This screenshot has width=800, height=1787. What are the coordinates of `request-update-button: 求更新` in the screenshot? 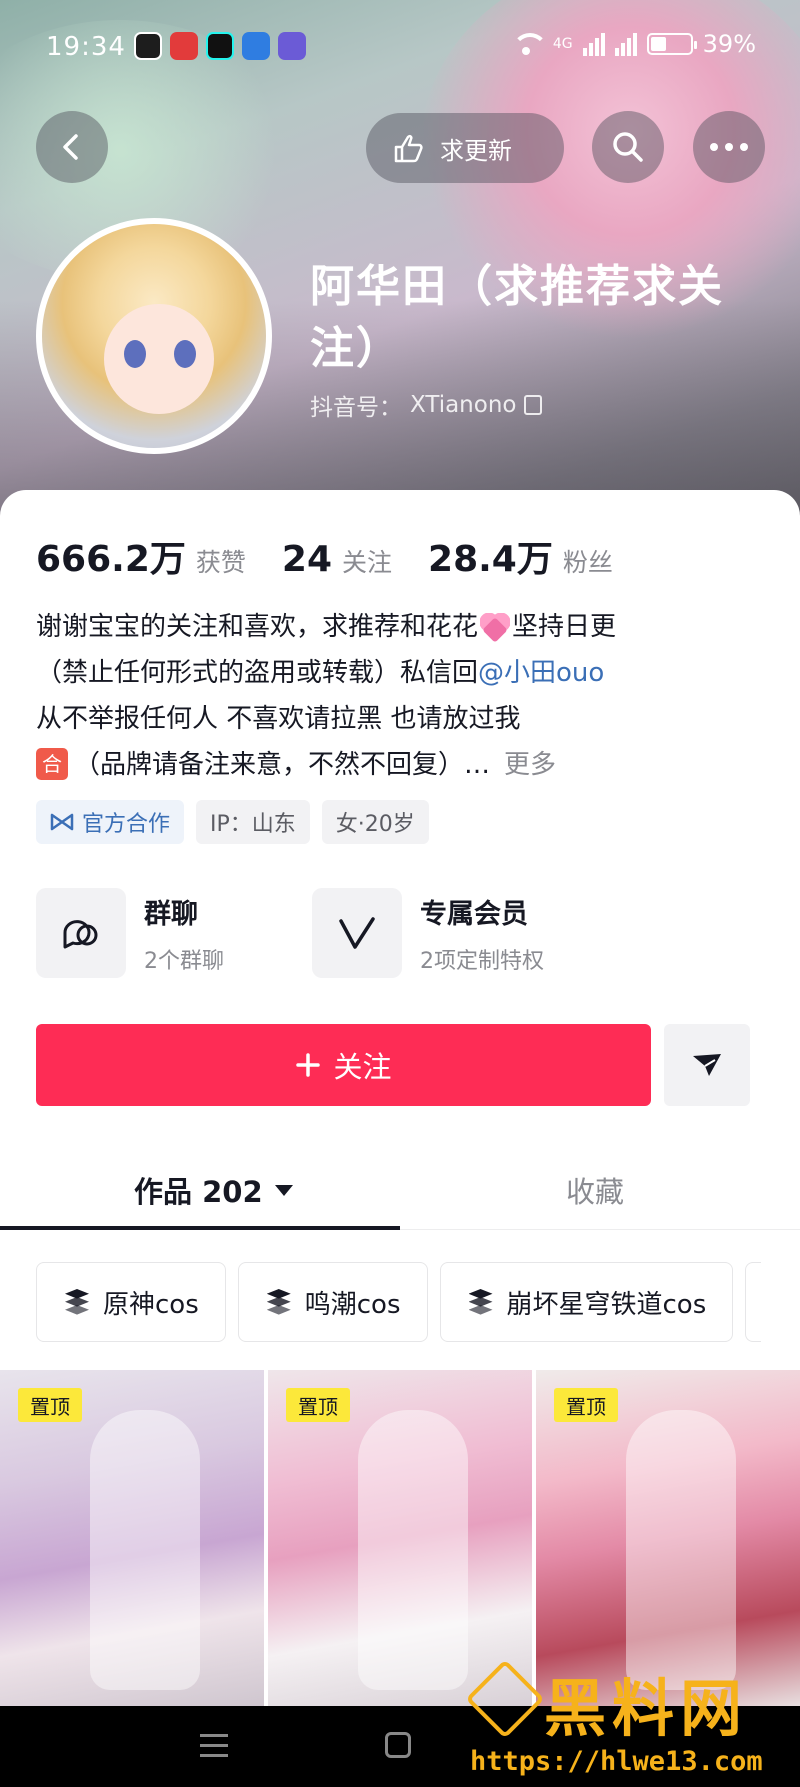 It's located at (465, 148).